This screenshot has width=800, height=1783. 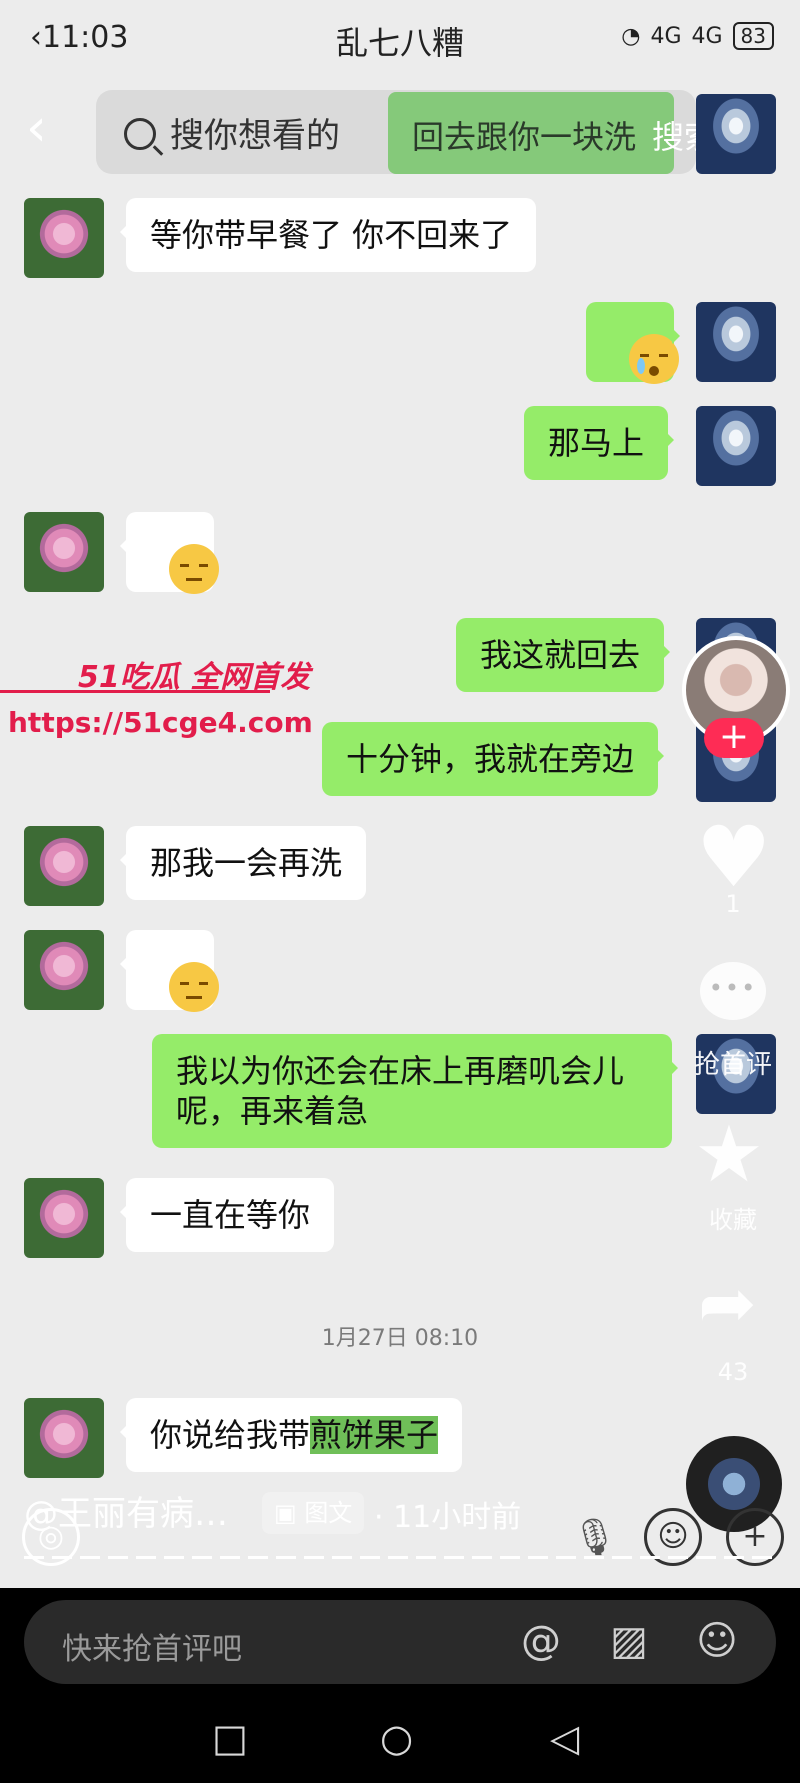 I want to click on post-type-tag: ▣ 图文, so click(x=313, y=1513).